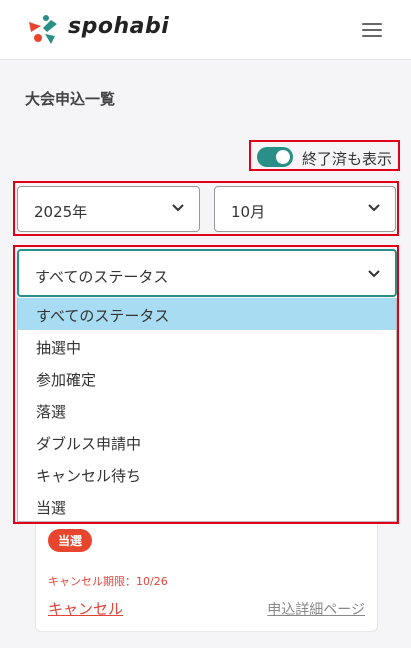 The image size is (411, 648). Describe the element at coordinates (108, 209) in the screenshot. I see `year-select: 2025年` at that location.